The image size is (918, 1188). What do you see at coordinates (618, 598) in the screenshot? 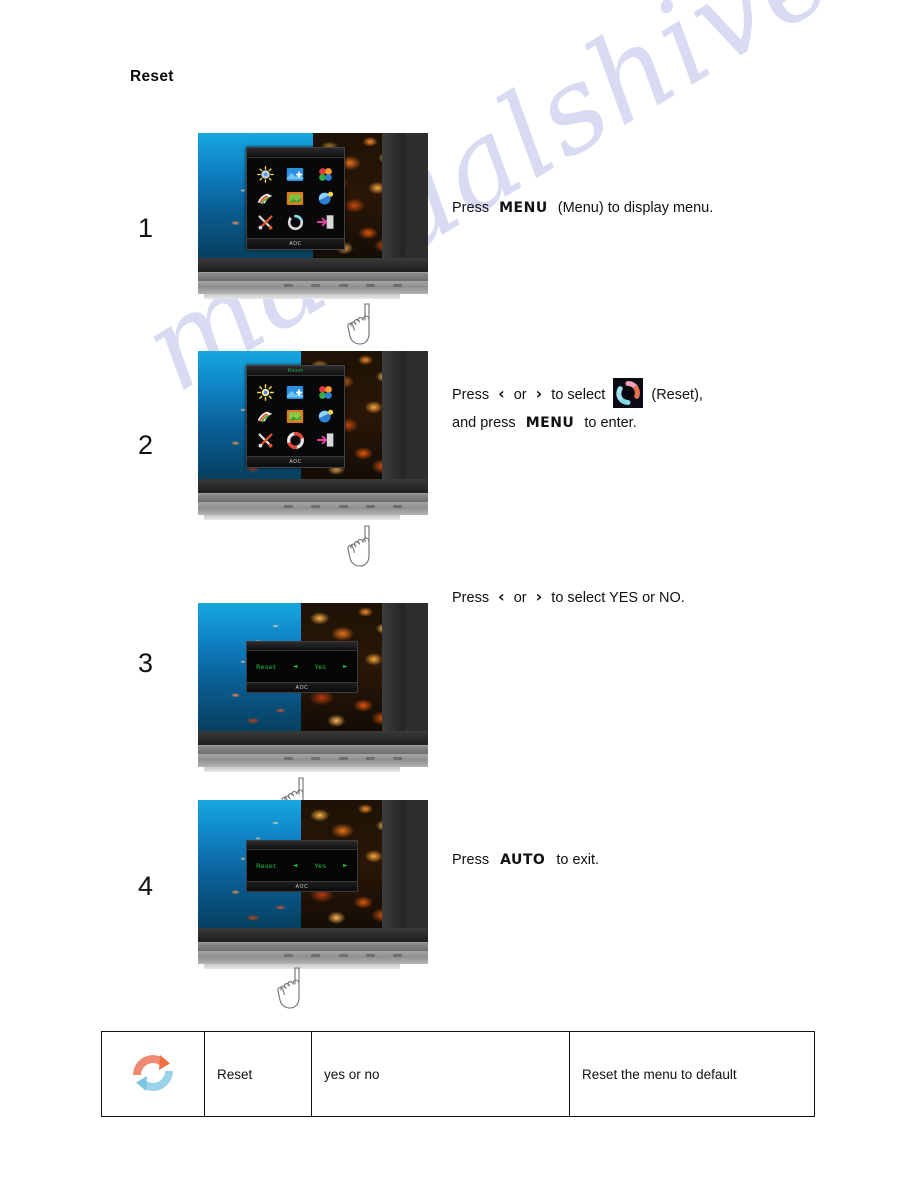
I see `instruction-tail: to select YES or NO.` at bounding box center [618, 598].